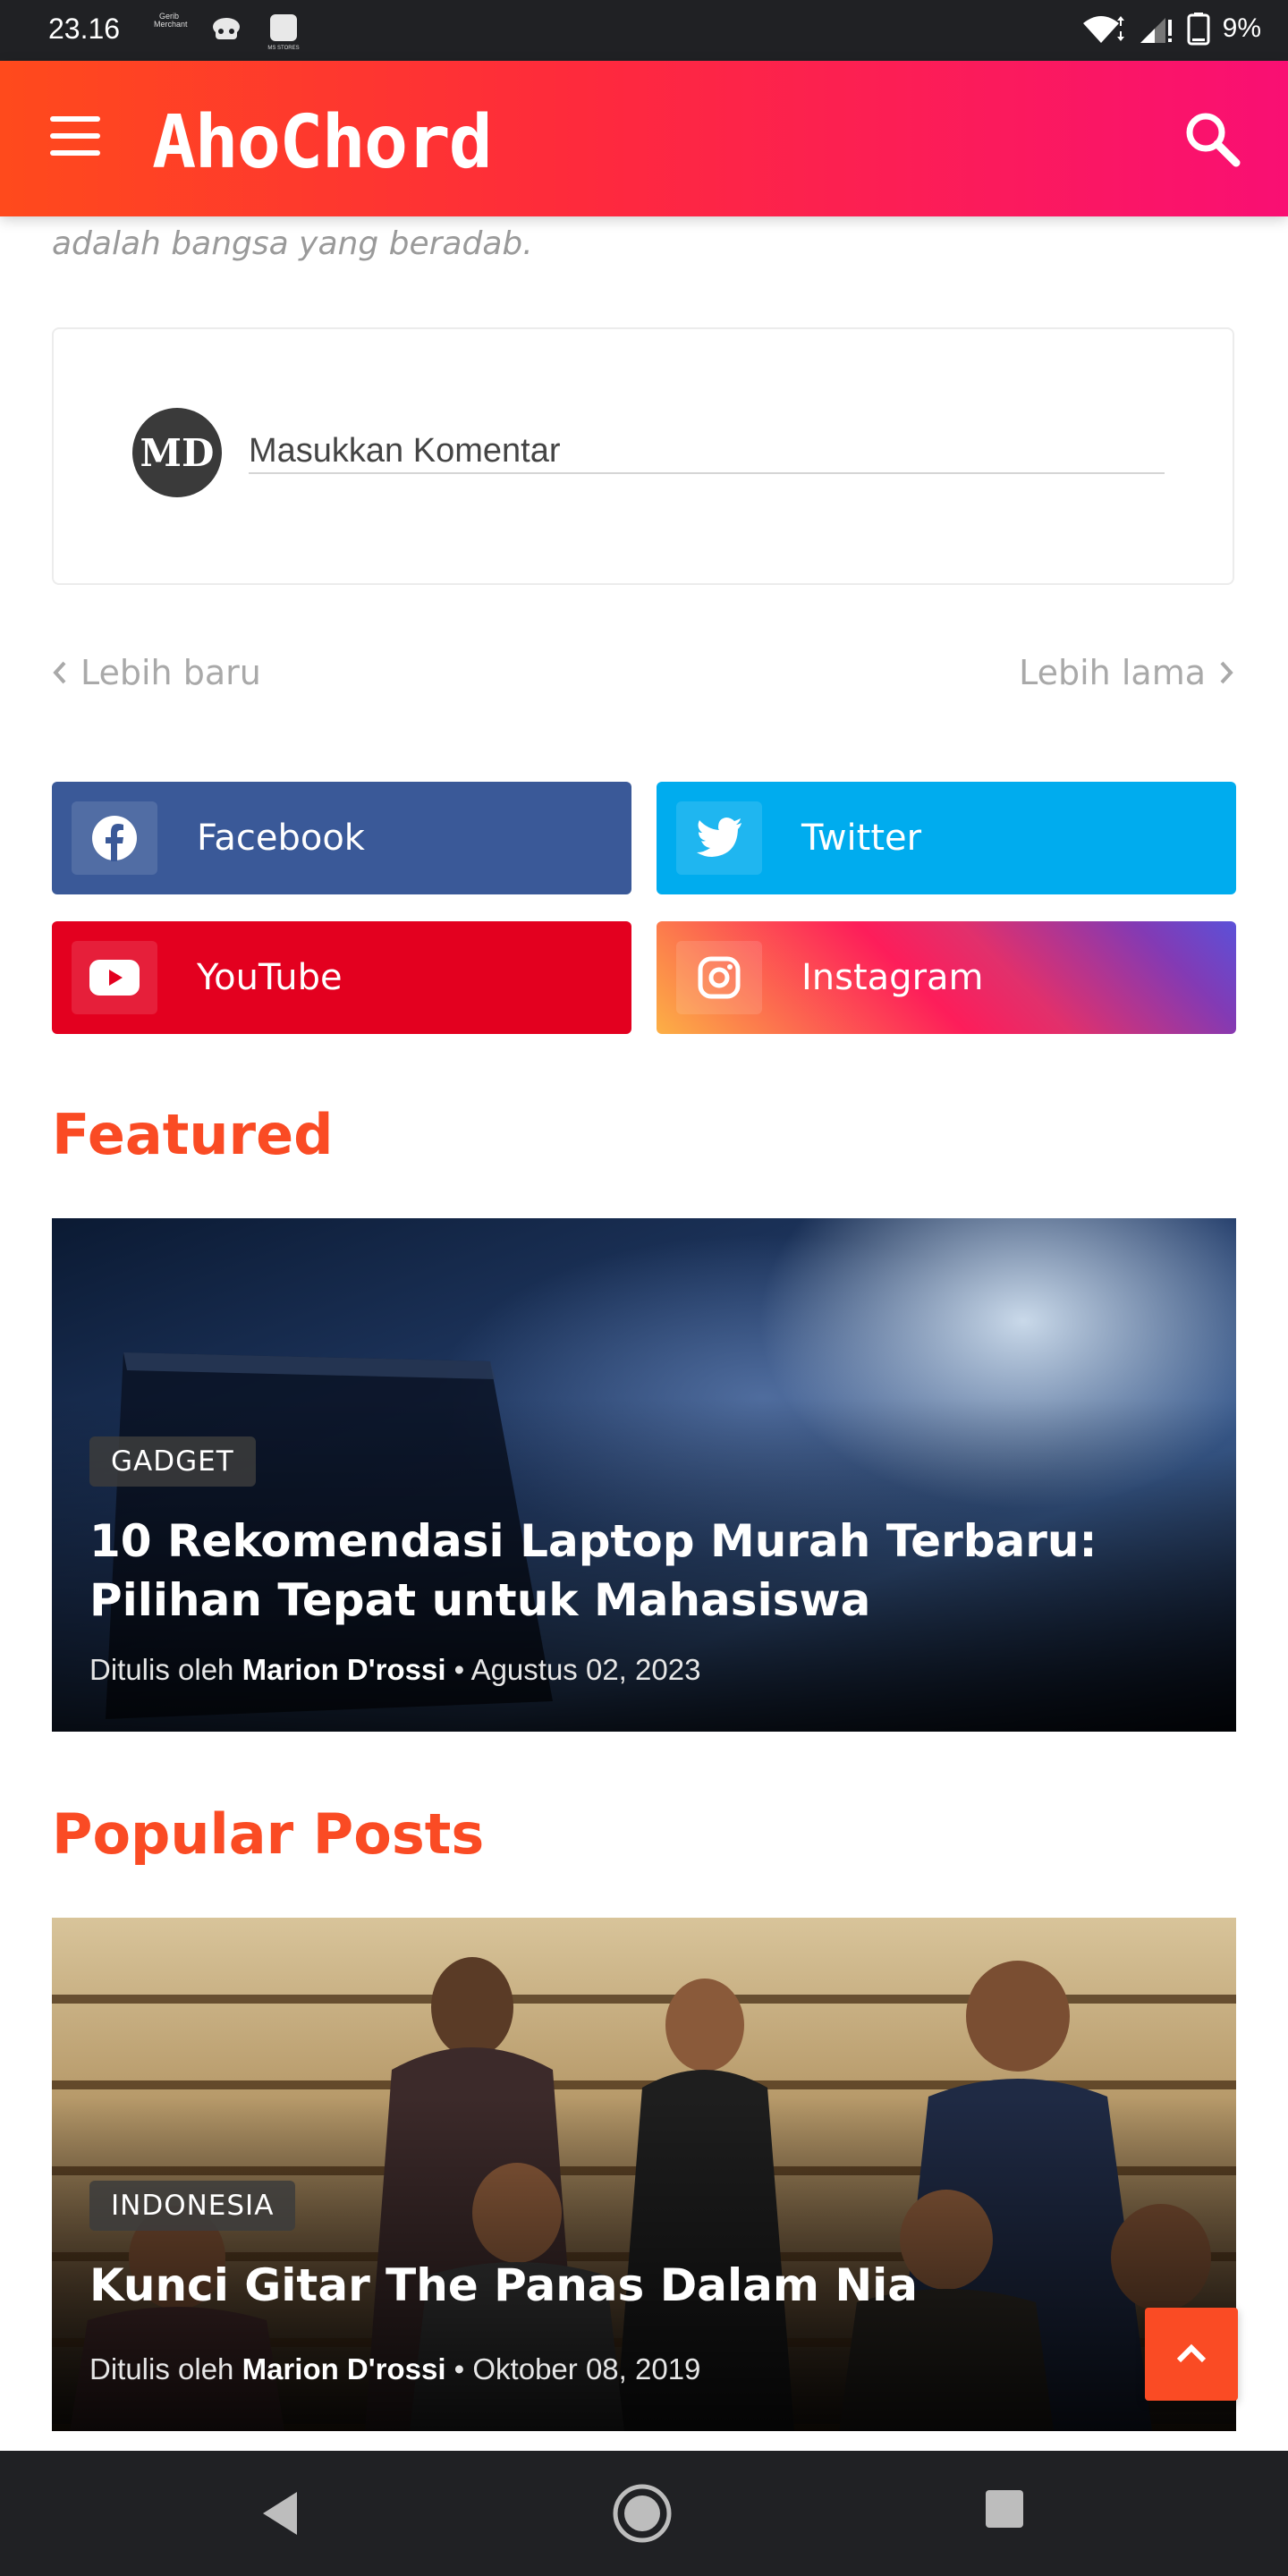 Image resolution: width=1288 pixels, height=2576 pixels. Describe the element at coordinates (192, 2206) in the screenshot. I see `category-badge: INDONESIA` at that location.